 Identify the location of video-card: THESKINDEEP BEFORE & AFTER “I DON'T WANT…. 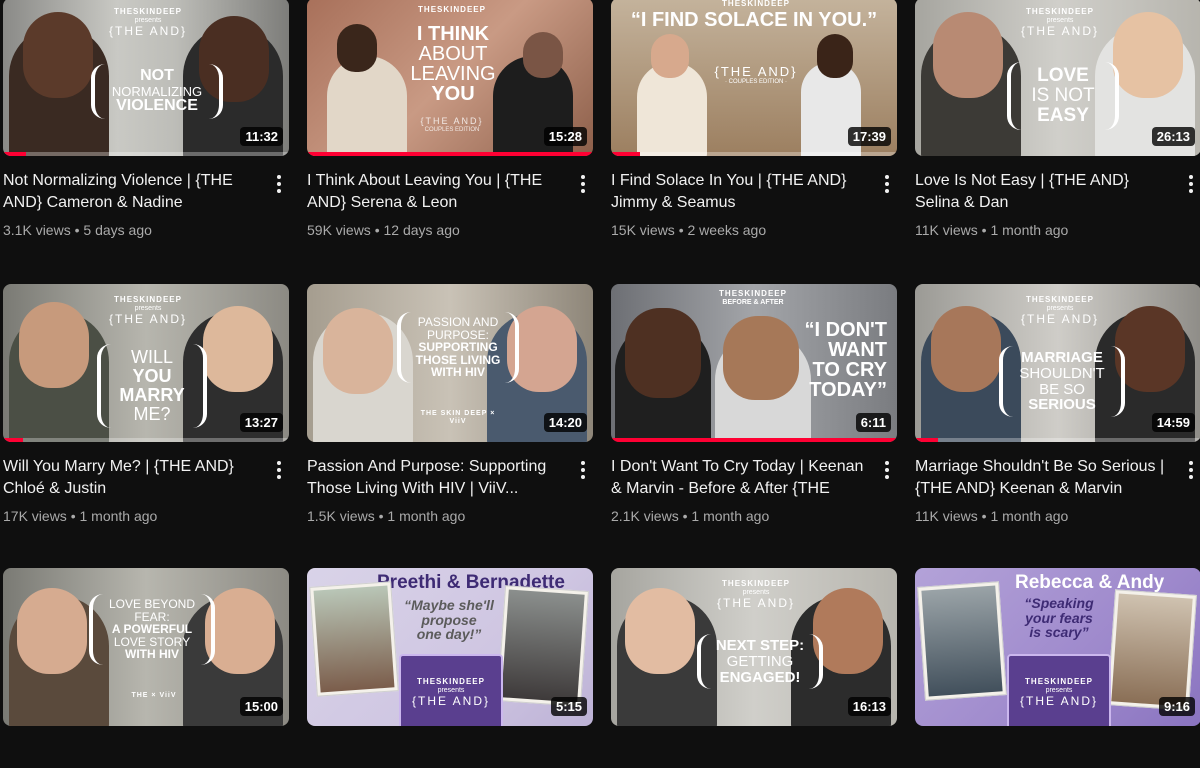
(754, 426).